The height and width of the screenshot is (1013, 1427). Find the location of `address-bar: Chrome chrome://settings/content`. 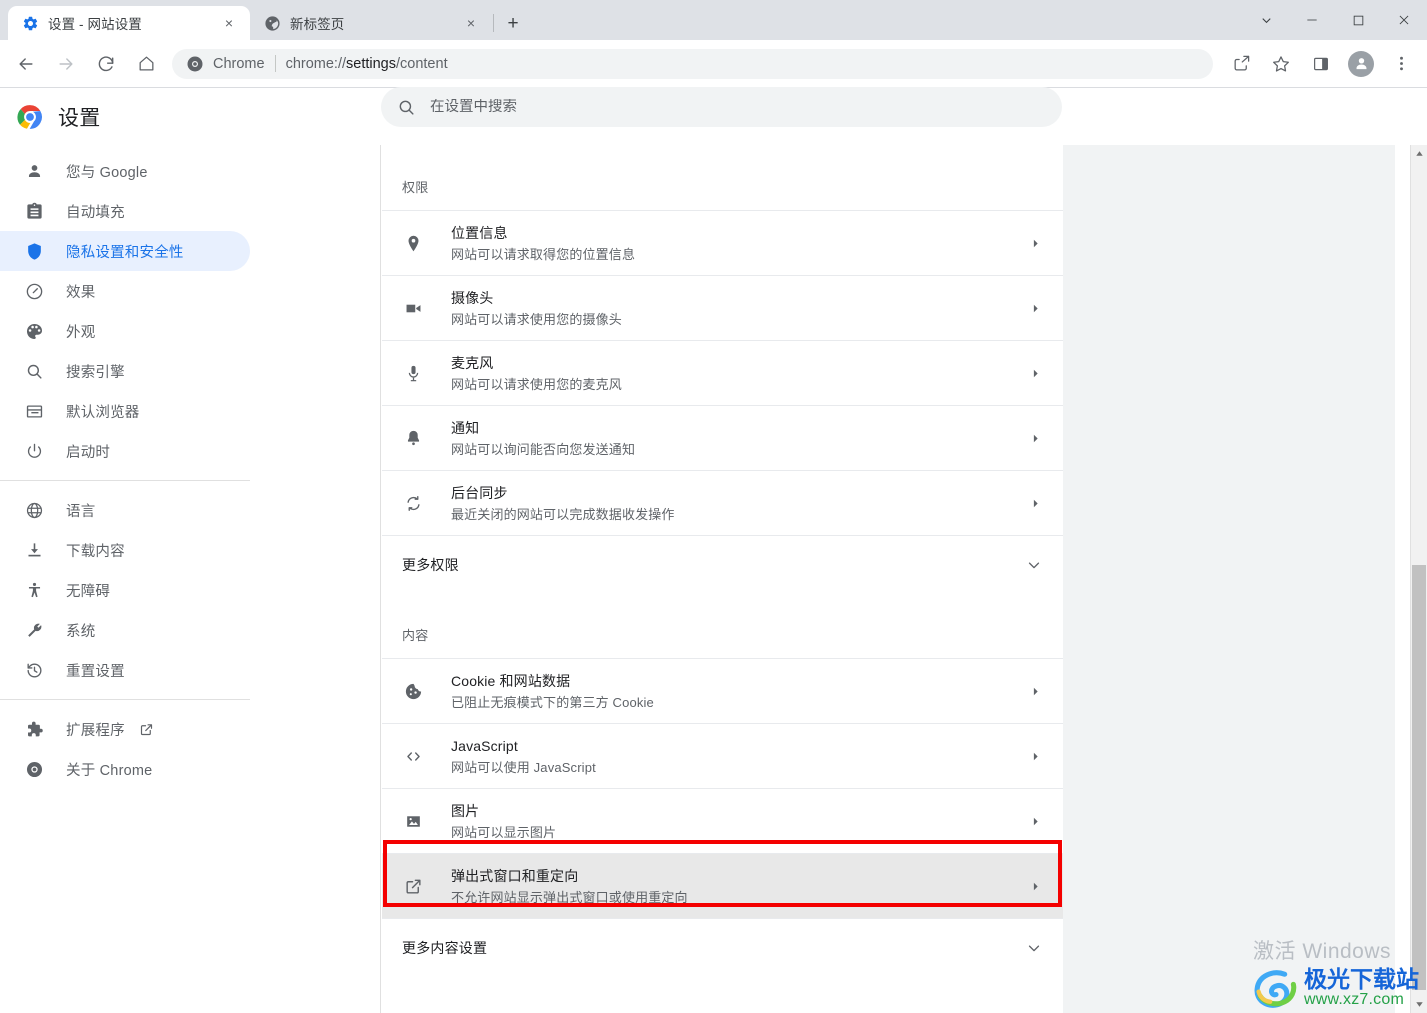

address-bar: Chrome chrome://settings/content is located at coordinates (692, 63).